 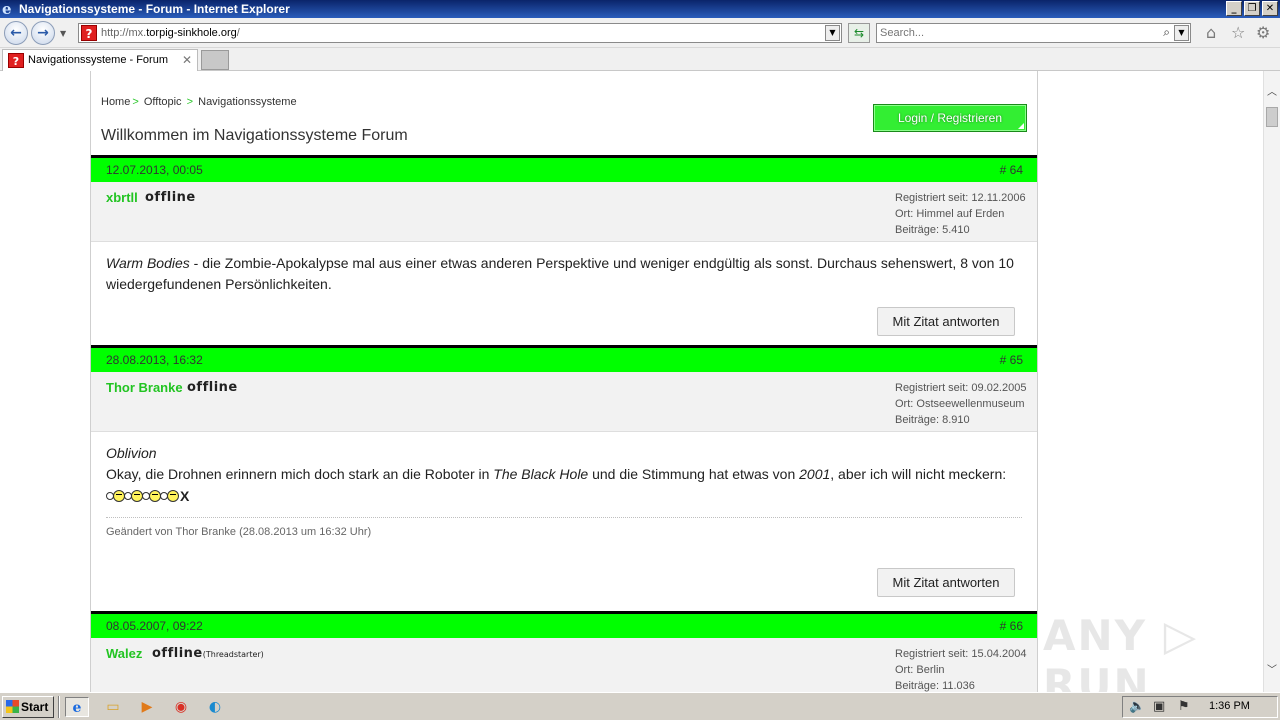 I want to click on post-text: und die Stimmung hat etwas von, so click(x=694, y=474).